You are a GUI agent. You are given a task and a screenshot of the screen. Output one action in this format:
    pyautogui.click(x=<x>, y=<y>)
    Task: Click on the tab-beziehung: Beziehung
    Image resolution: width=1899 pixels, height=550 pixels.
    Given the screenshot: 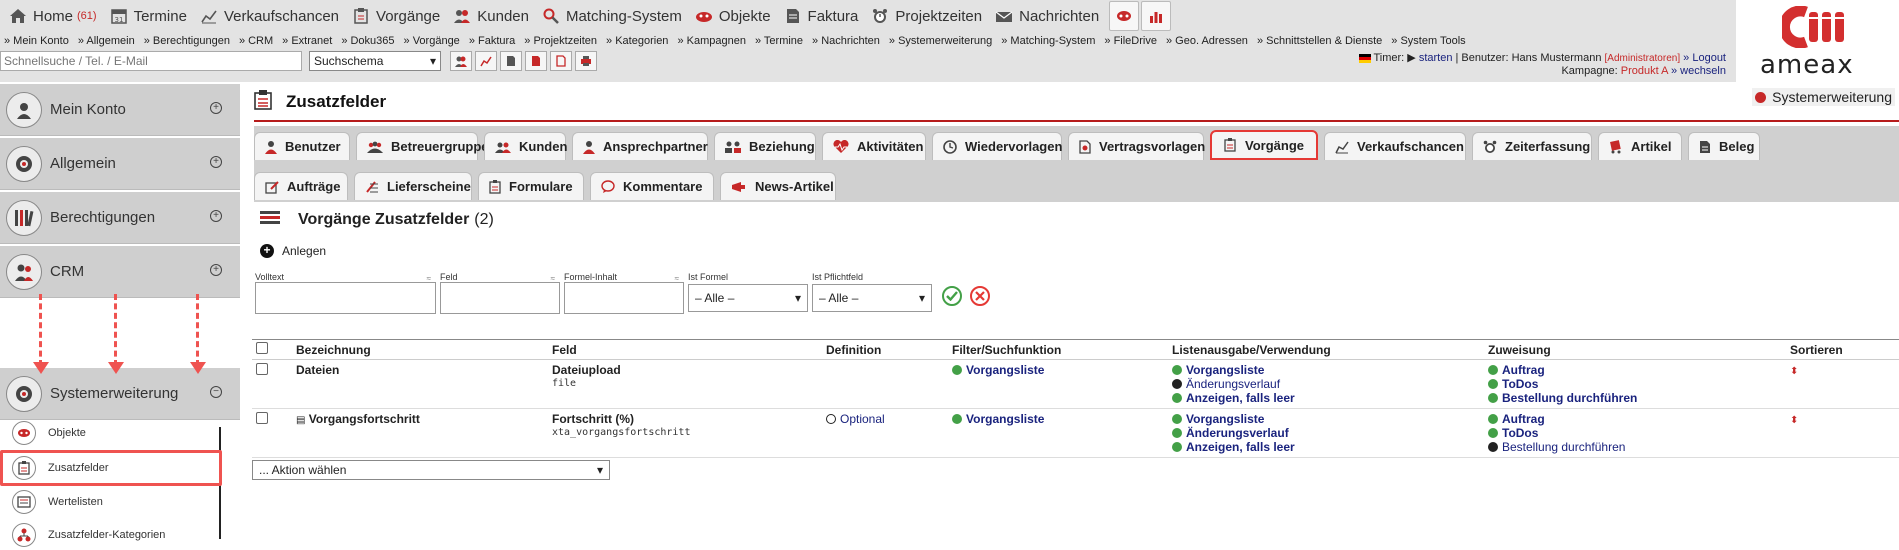 What is the action you would take?
    pyautogui.click(x=765, y=146)
    